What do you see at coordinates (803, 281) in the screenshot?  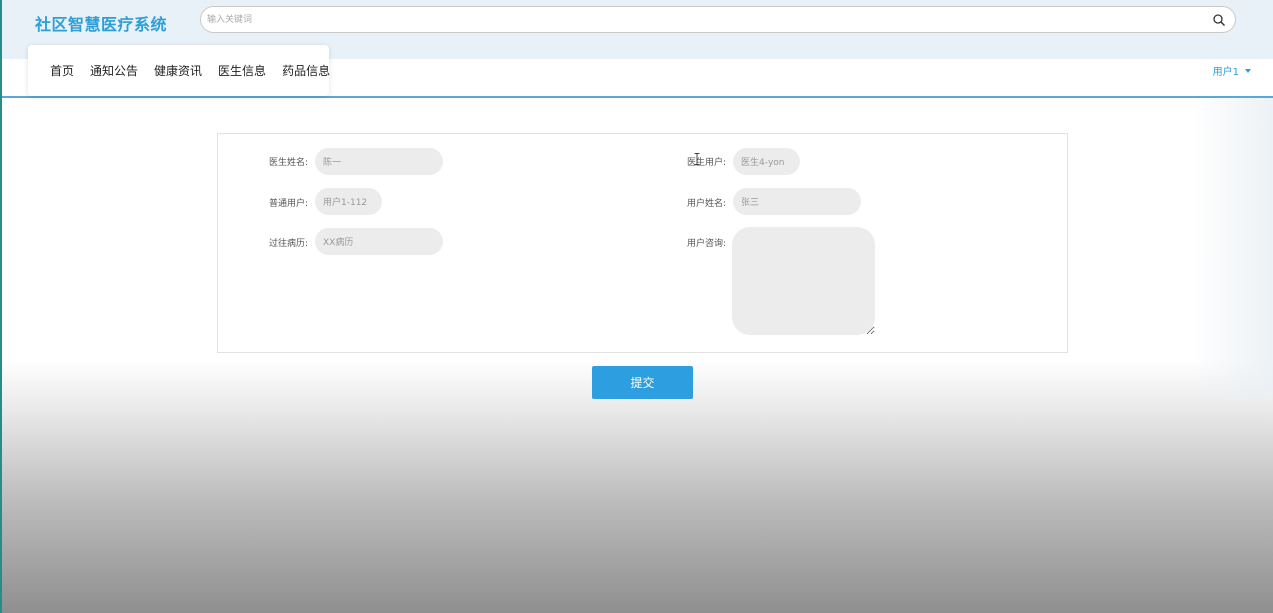 I see `consultation-textarea` at bounding box center [803, 281].